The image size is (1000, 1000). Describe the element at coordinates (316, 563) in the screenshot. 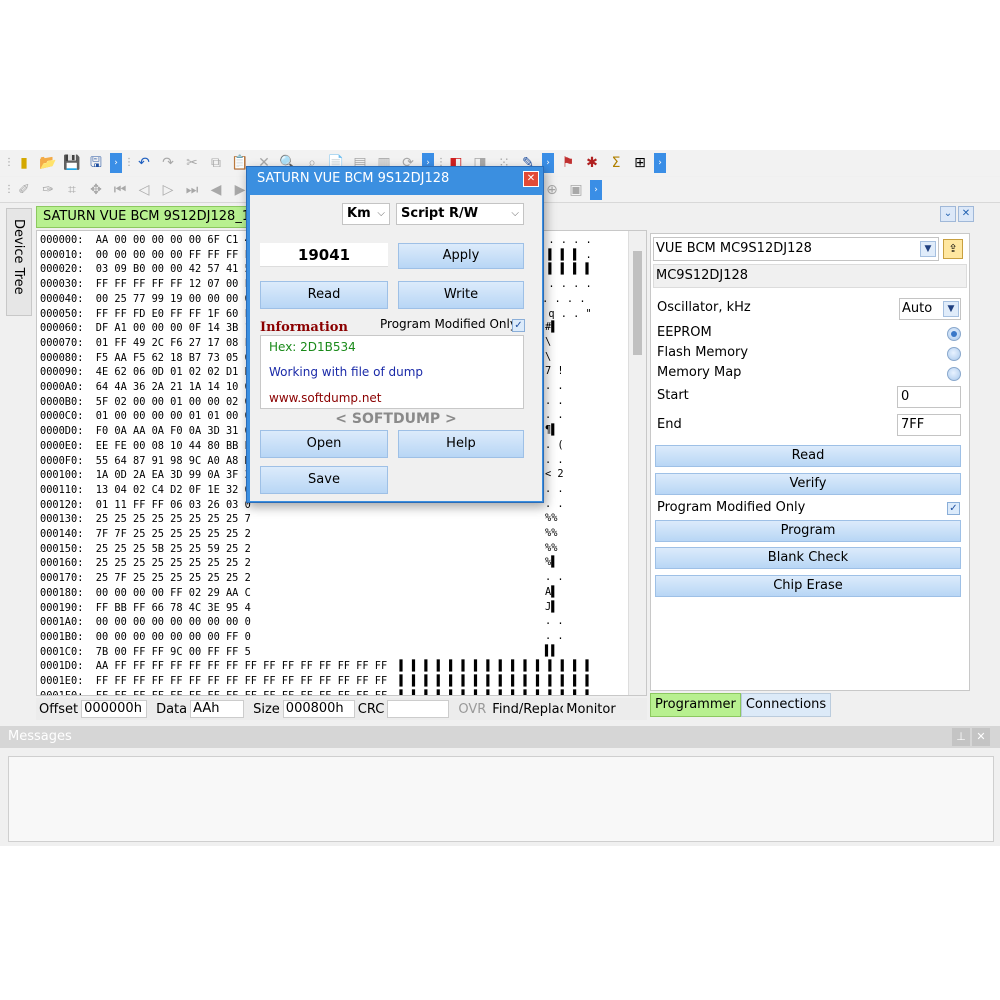

I see `hex-row: 000160: 25 25 25 25 25 25 25 25 2` at that location.